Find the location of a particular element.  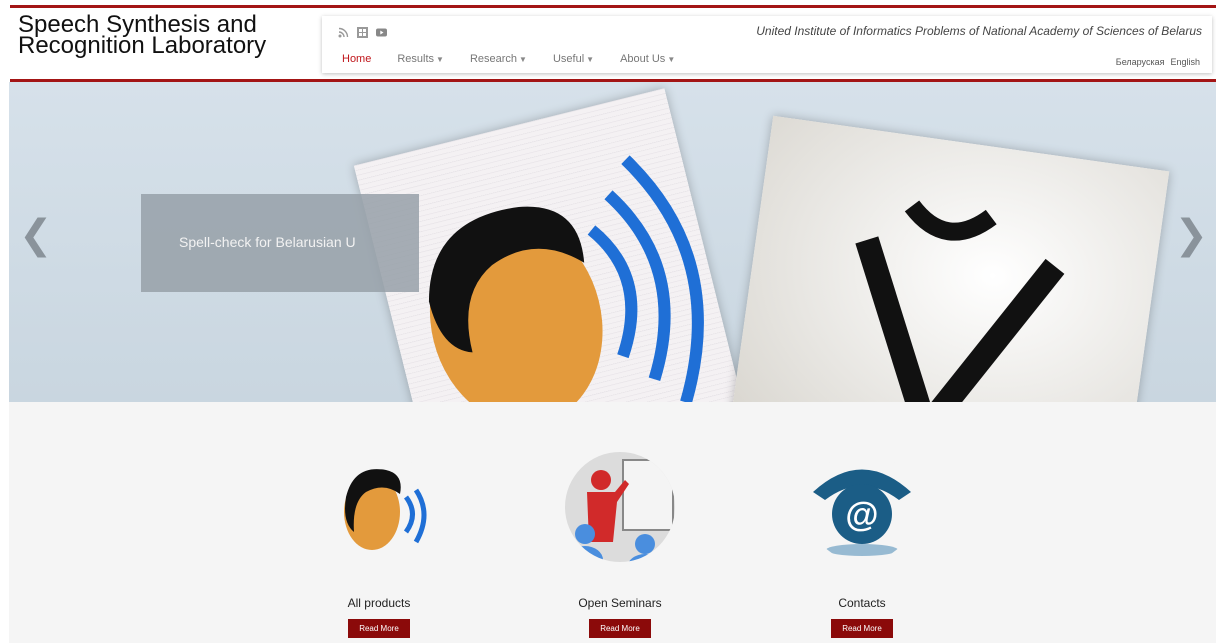

social-links is located at coordinates (362, 31).